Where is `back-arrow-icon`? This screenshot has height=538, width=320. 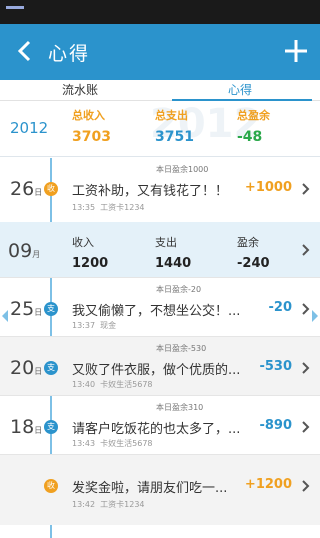 back-arrow-icon is located at coordinates (25, 51).